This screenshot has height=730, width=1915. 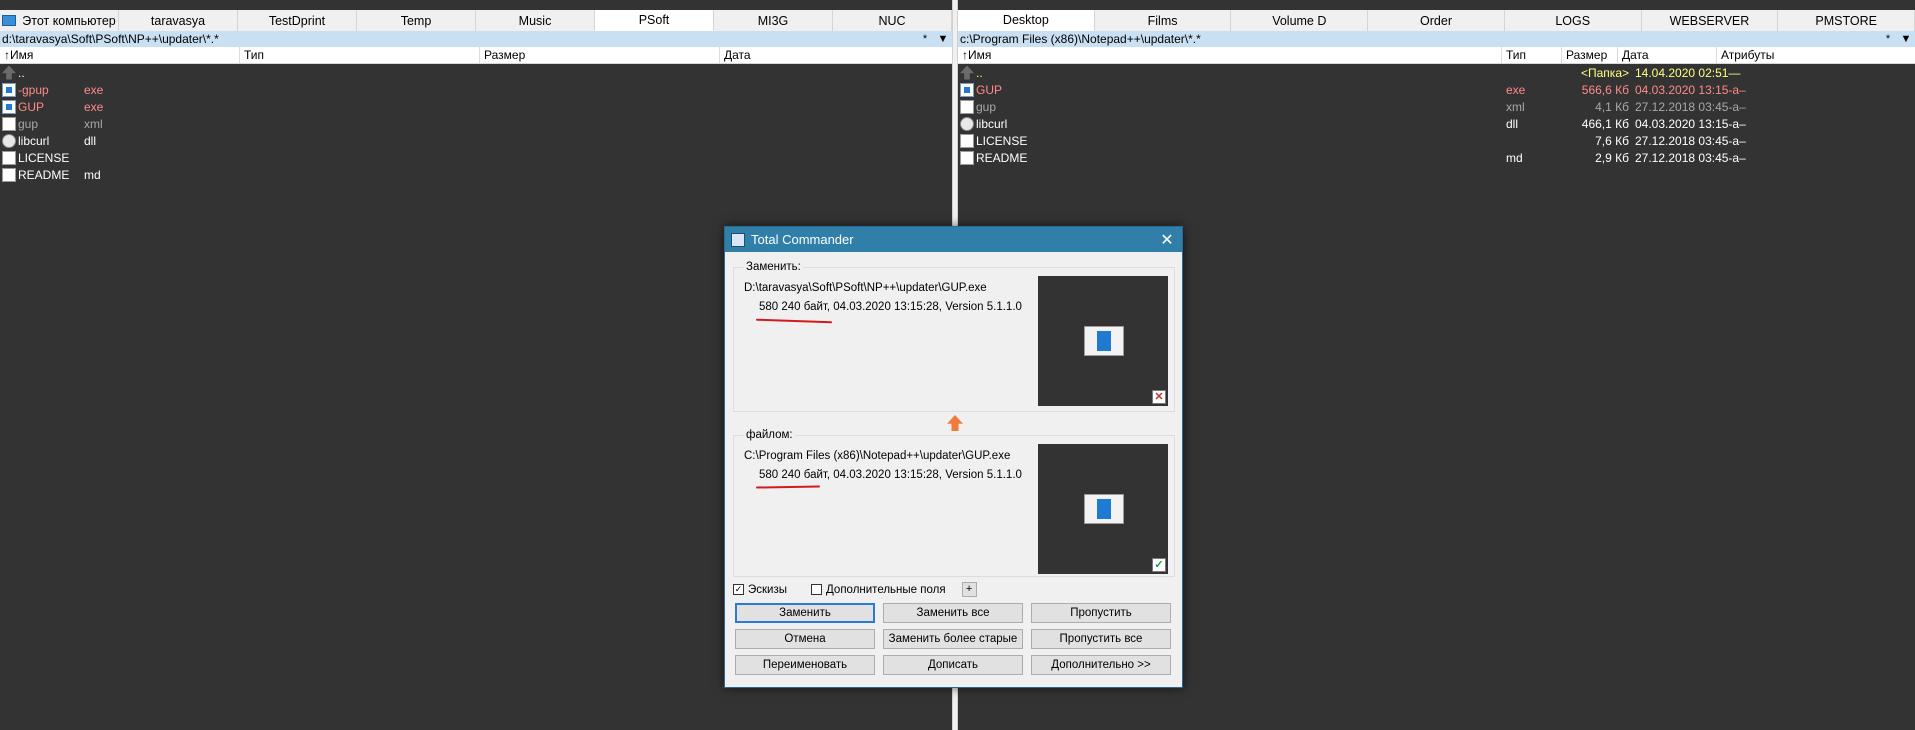 What do you see at coordinates (953, 639) in the screenshot?
I see `replace-older-button: Заменить более старые` at bounding box center [953, 639].